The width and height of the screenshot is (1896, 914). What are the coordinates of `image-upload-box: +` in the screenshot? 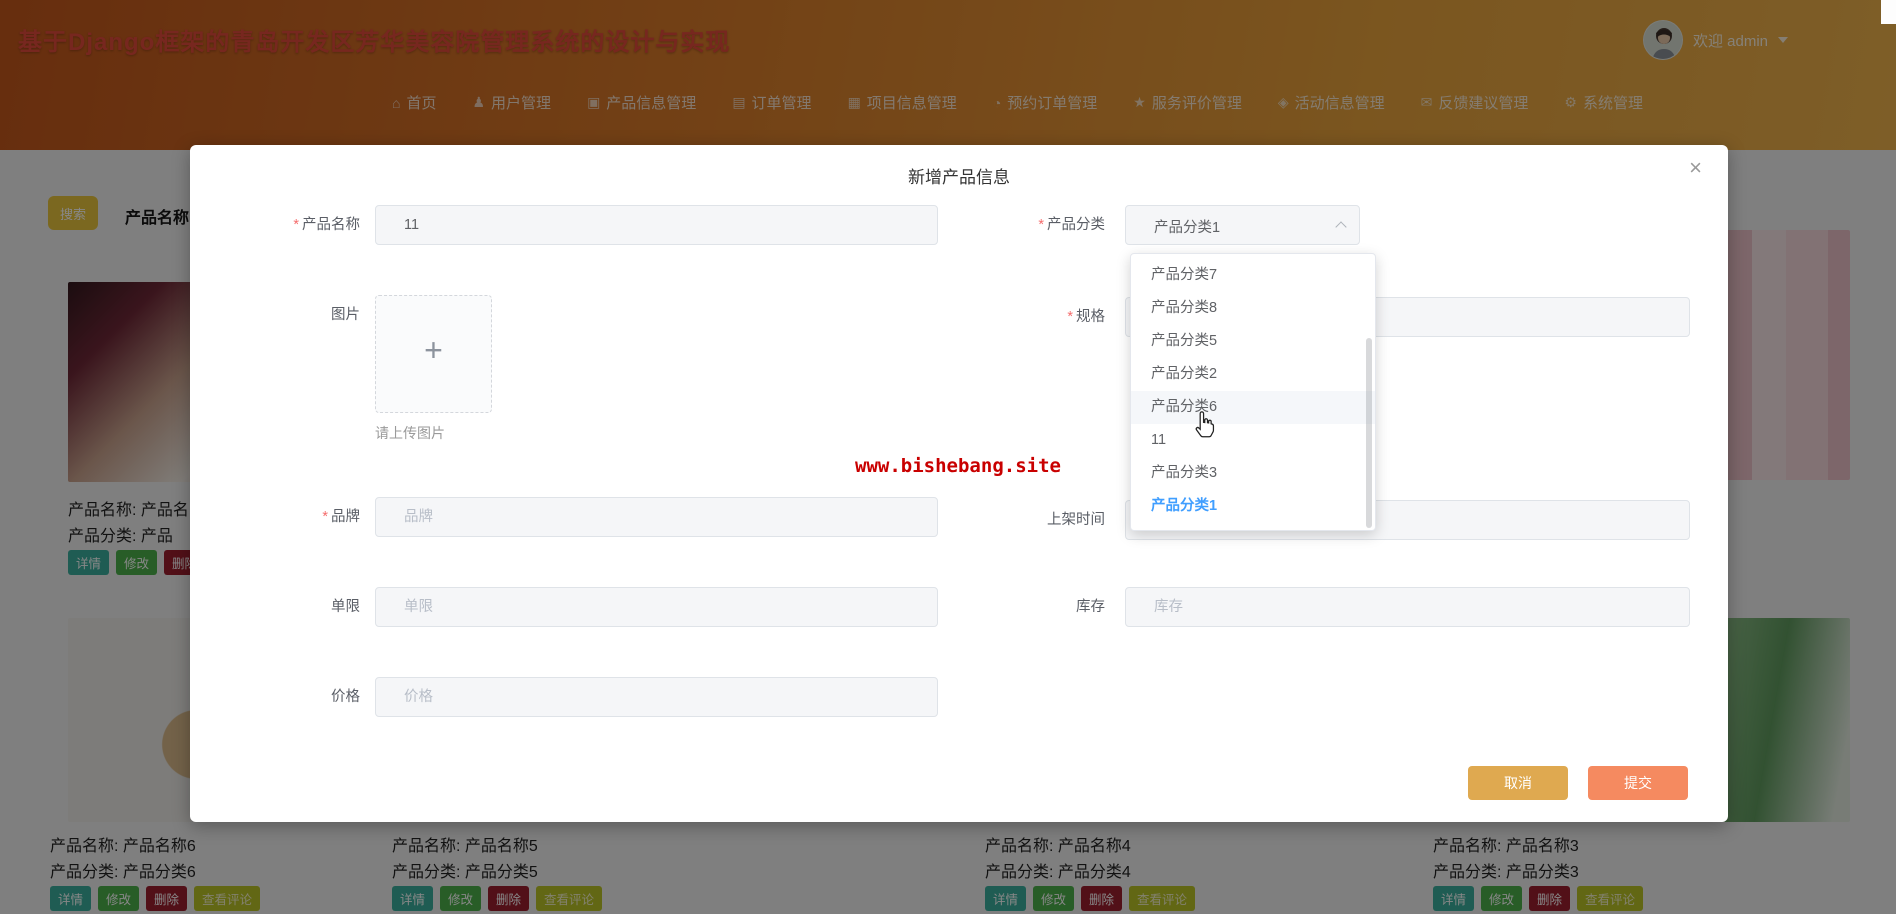 It's located at (433, 354).